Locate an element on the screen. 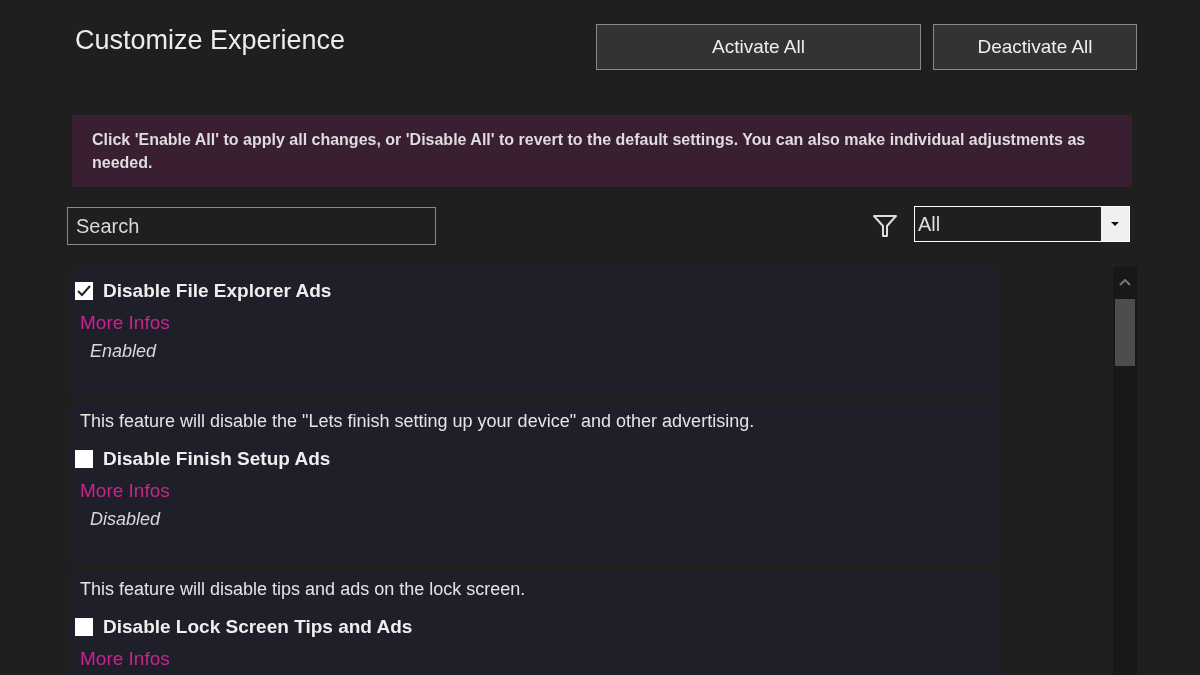 Image resolution: width=1200 pixels, height=675 pixels. feature-name: Disable Finish Setup Ads is located at coordinates (217, 459).